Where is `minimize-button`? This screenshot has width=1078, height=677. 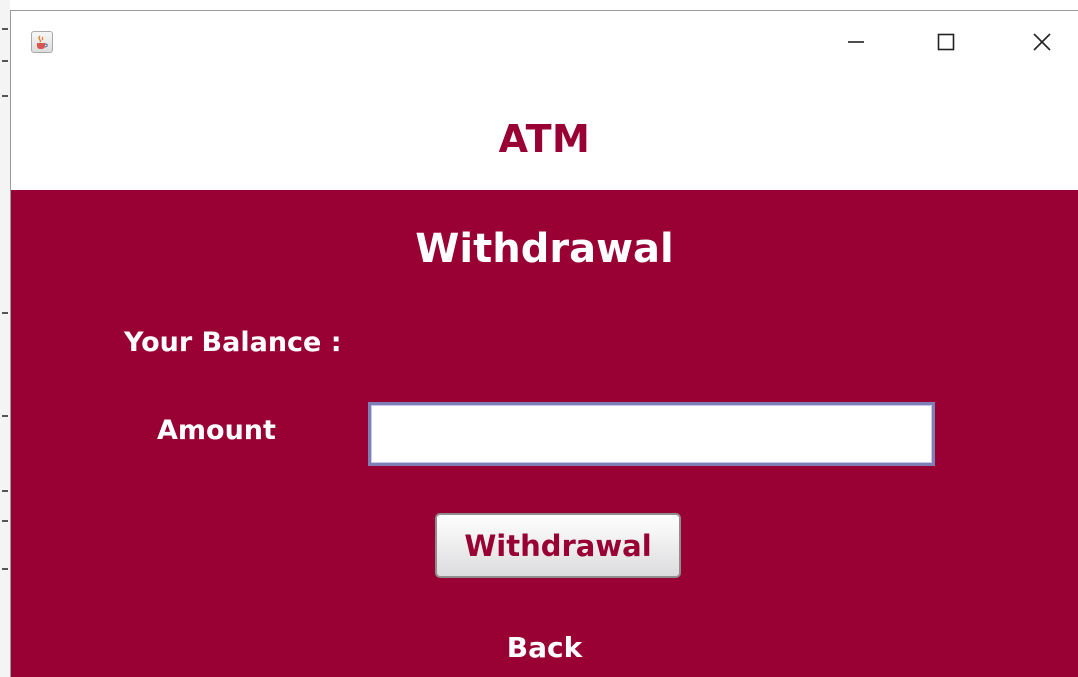
minimize-button is located at coordinates (856, 42).